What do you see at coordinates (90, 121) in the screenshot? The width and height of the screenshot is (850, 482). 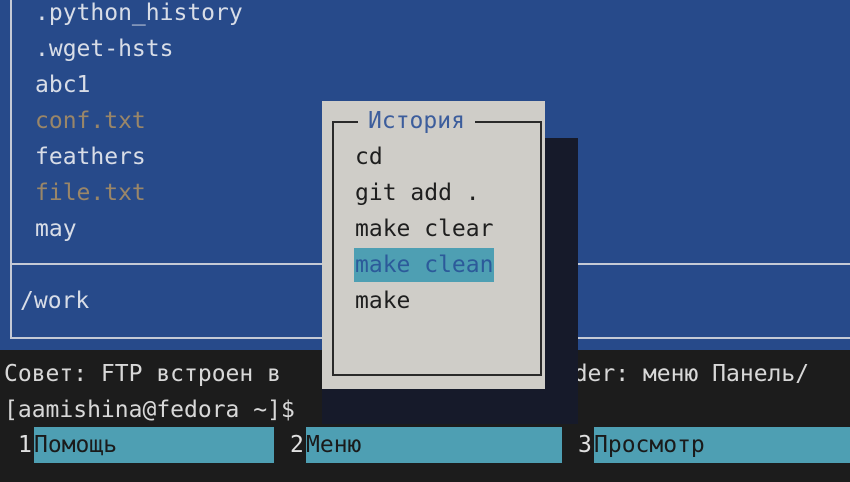 I see `file-item: conf.txt` at bounding box center [90, 121].